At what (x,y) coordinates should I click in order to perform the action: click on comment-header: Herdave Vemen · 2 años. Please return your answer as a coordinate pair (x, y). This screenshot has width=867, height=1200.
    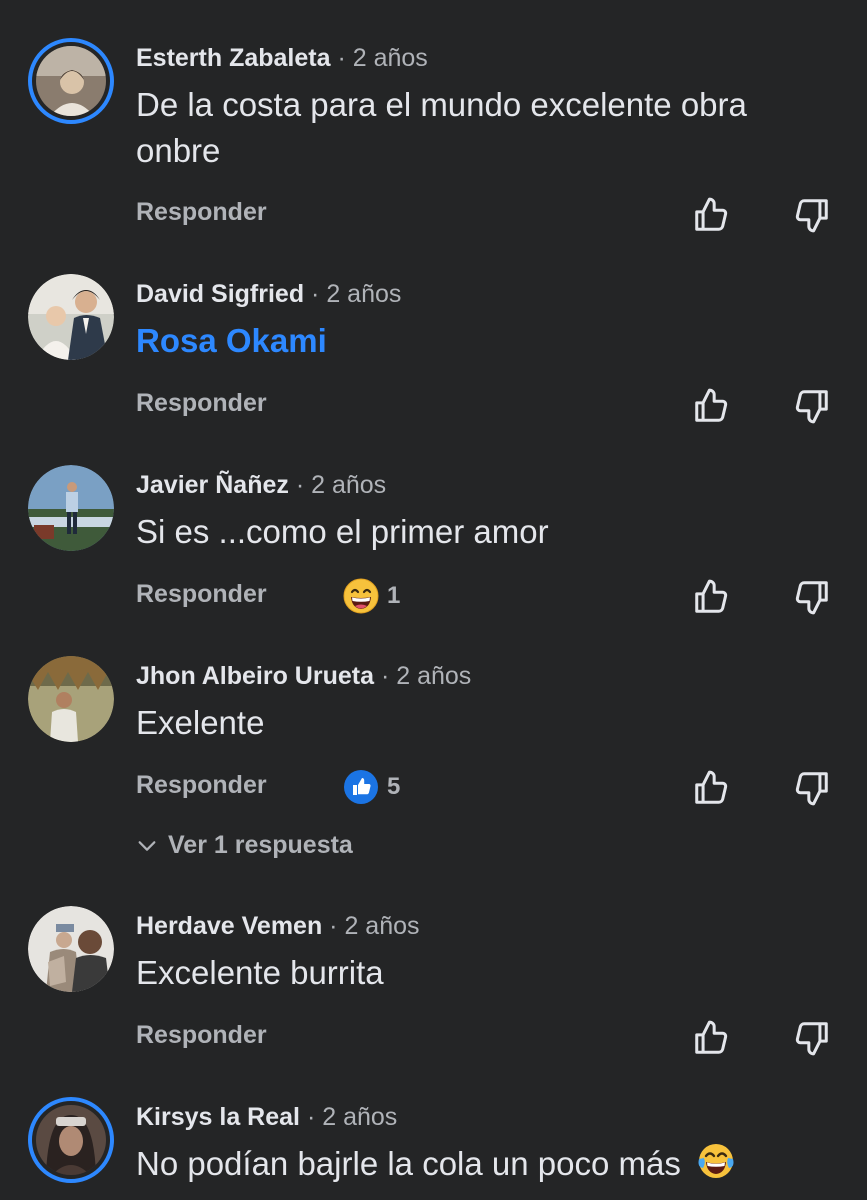
    Looking at the image, I should click on (278, 926).